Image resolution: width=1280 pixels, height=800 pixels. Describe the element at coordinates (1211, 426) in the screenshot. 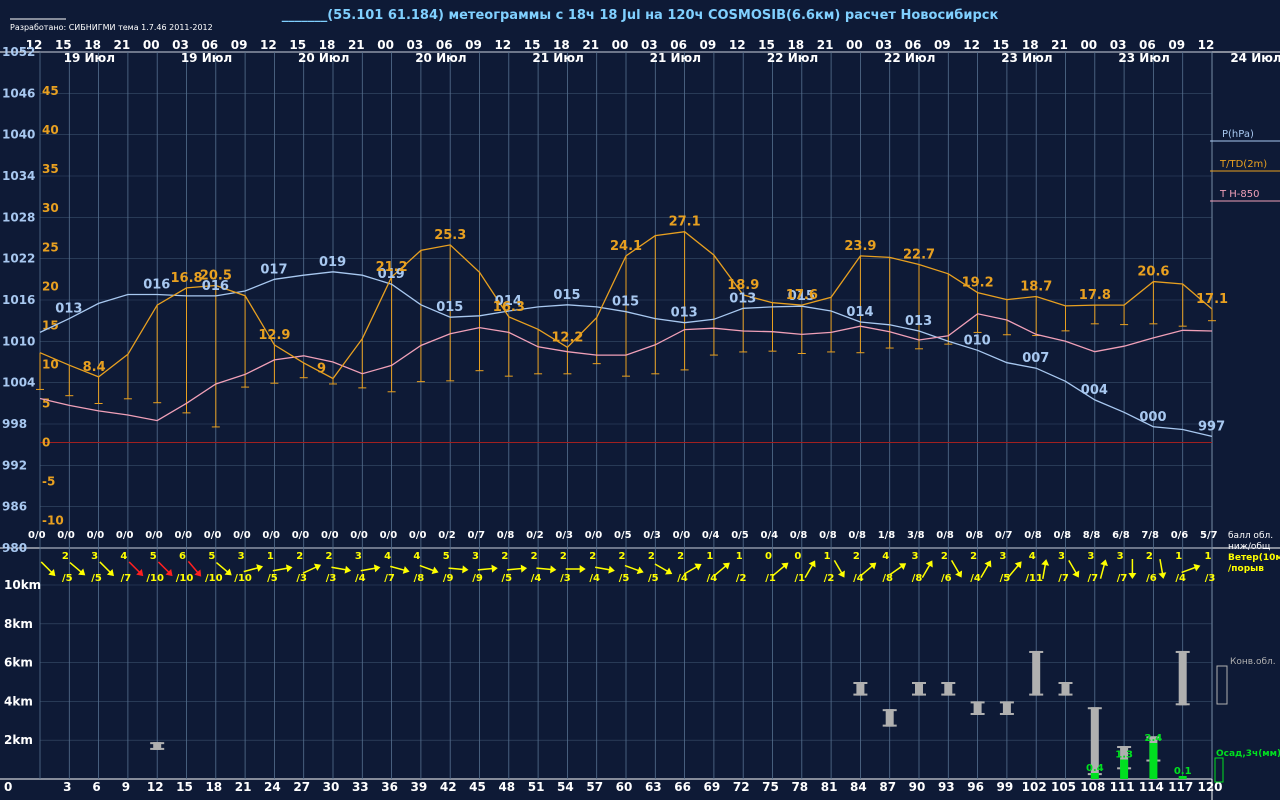

I see `pressure-data-label: 997` at that location.